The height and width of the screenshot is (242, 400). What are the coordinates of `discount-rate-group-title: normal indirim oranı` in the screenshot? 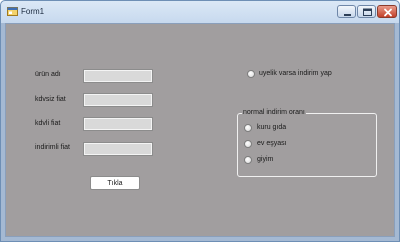 It's located at (274, 112).